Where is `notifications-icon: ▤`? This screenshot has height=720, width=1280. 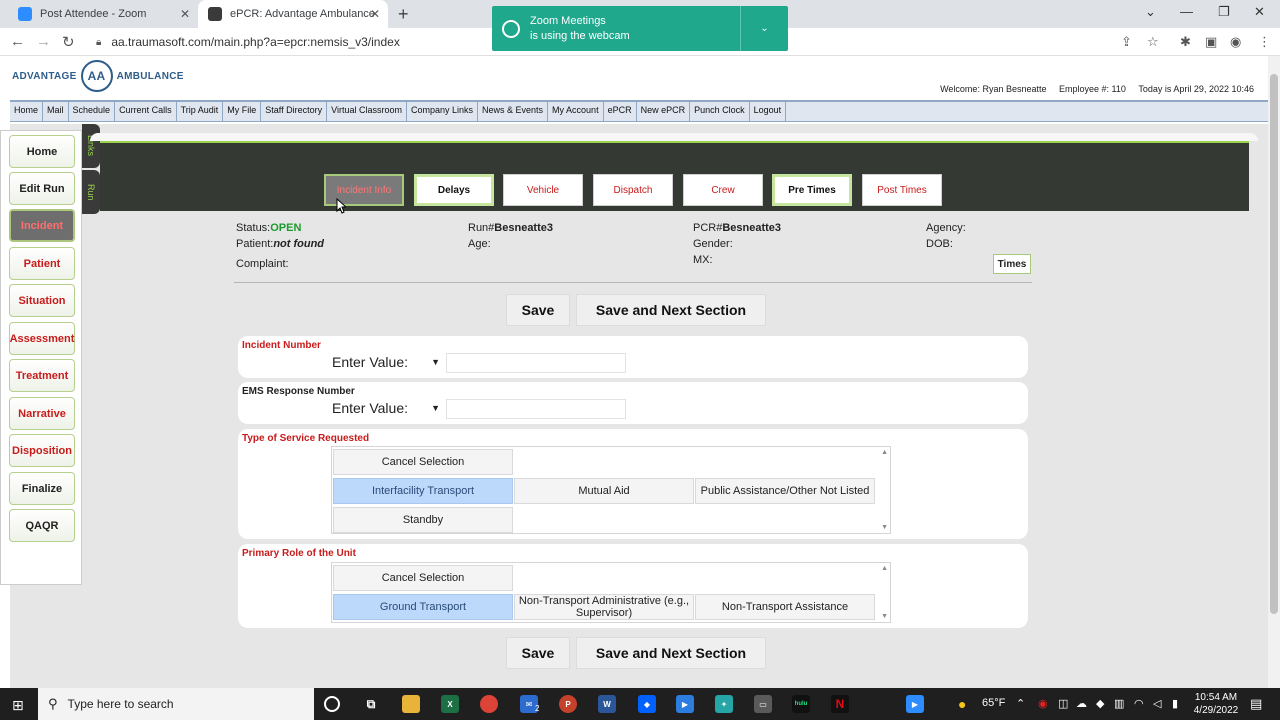 notifications-icon: ▤ is located at coordinates (1256, 704).